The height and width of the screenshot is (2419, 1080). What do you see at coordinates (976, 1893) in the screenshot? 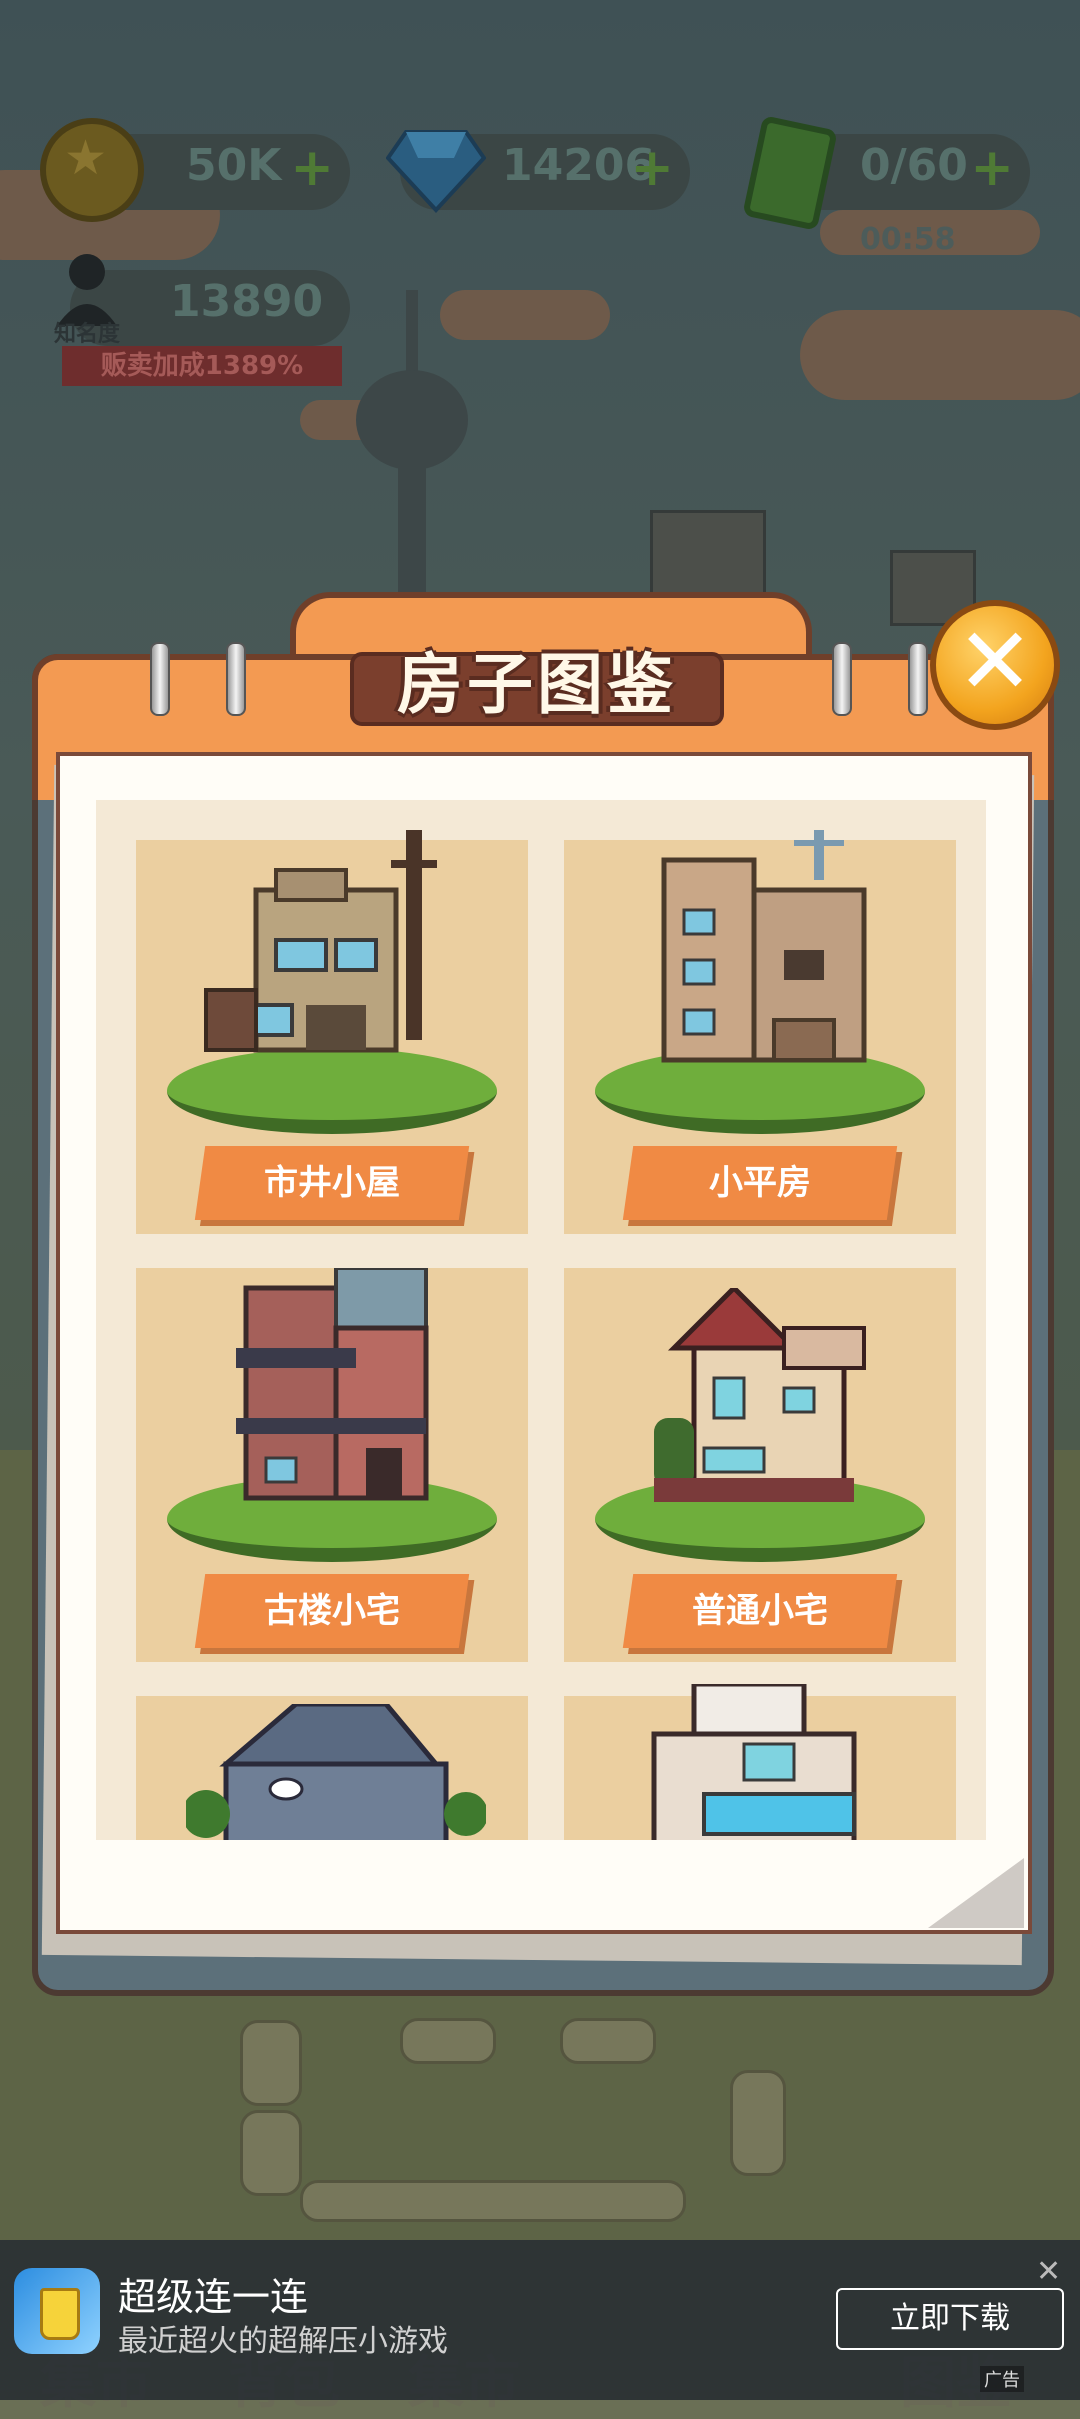
I see `page-fold` at bounding box center [976, 1893].